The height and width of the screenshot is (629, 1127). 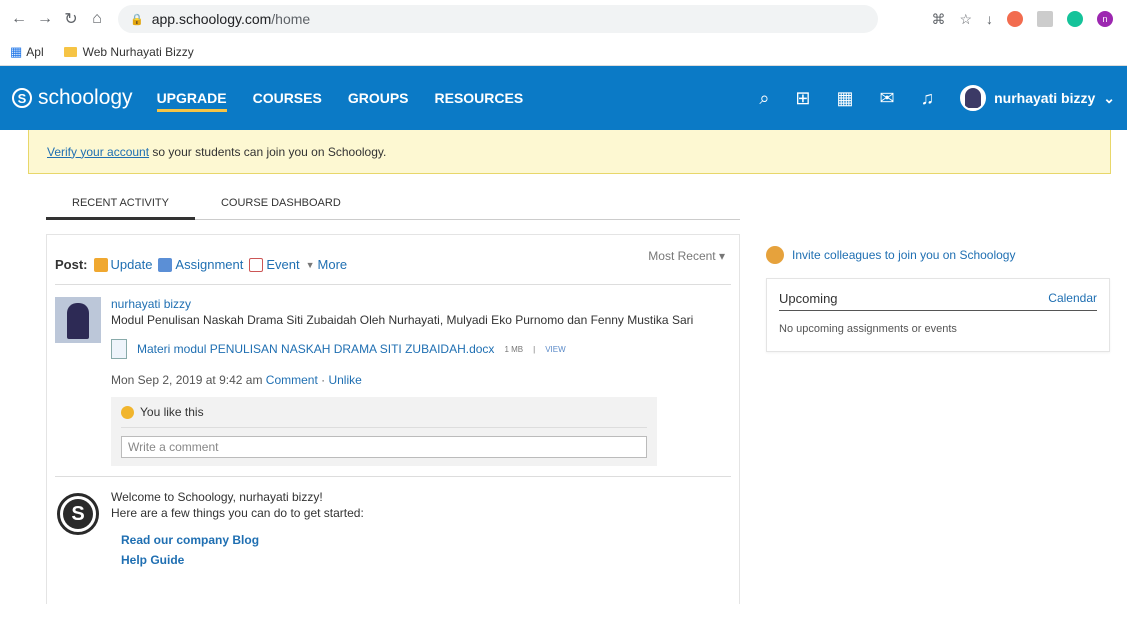 What do you see at coordinates (938, 19) in the screenshot?
I see `translate-icon: ⌘` at bounding box center [938, 19].